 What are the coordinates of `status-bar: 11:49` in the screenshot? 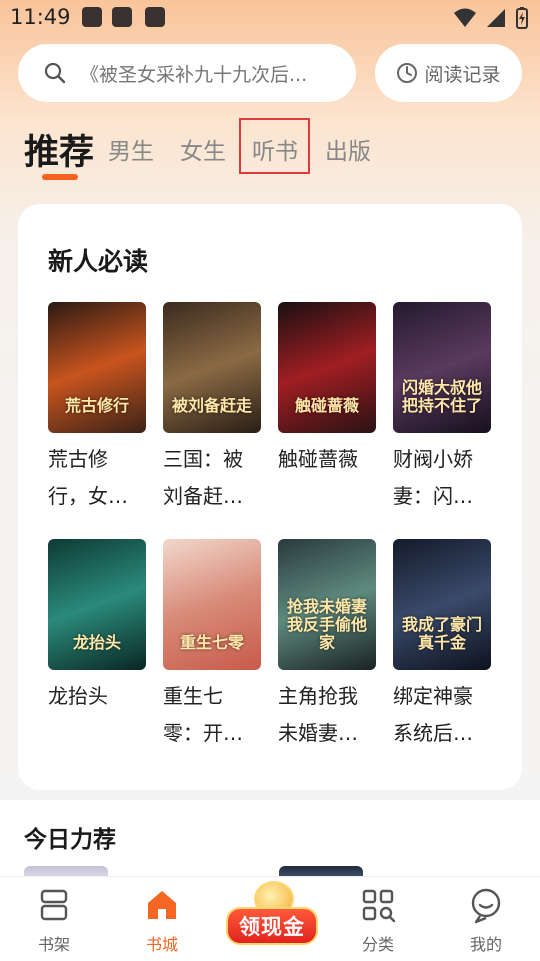 It's located at (270, 20).